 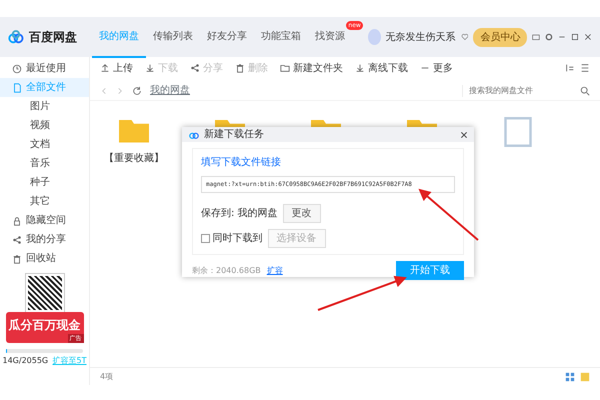 I want to click on nav-tab: 传输列表, so click(x=173, y=37).